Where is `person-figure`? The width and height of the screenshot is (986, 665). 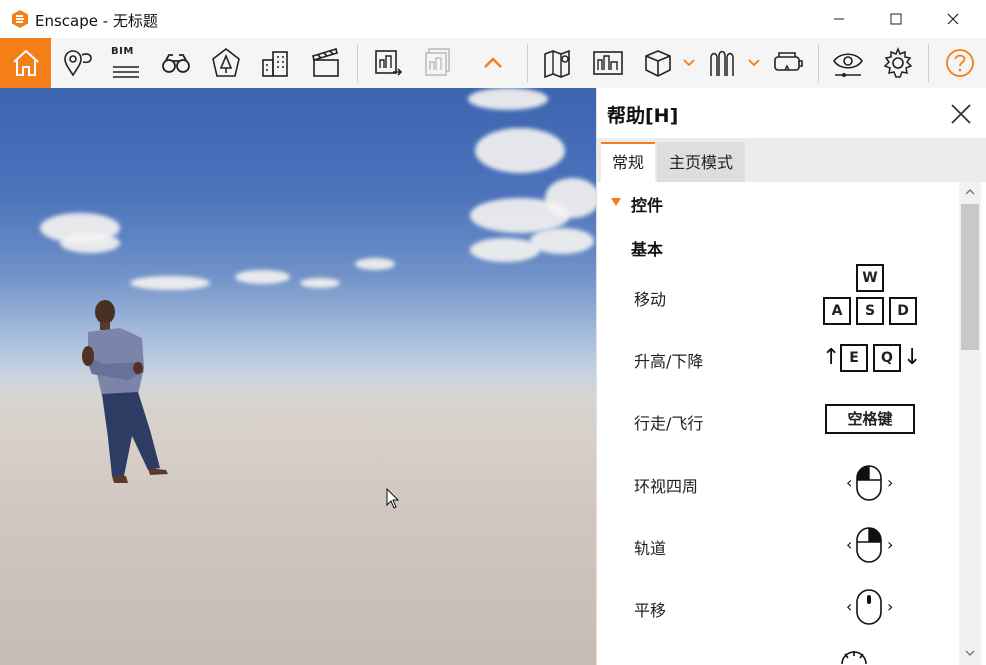
person-figure is located at coordinates (125, 391).